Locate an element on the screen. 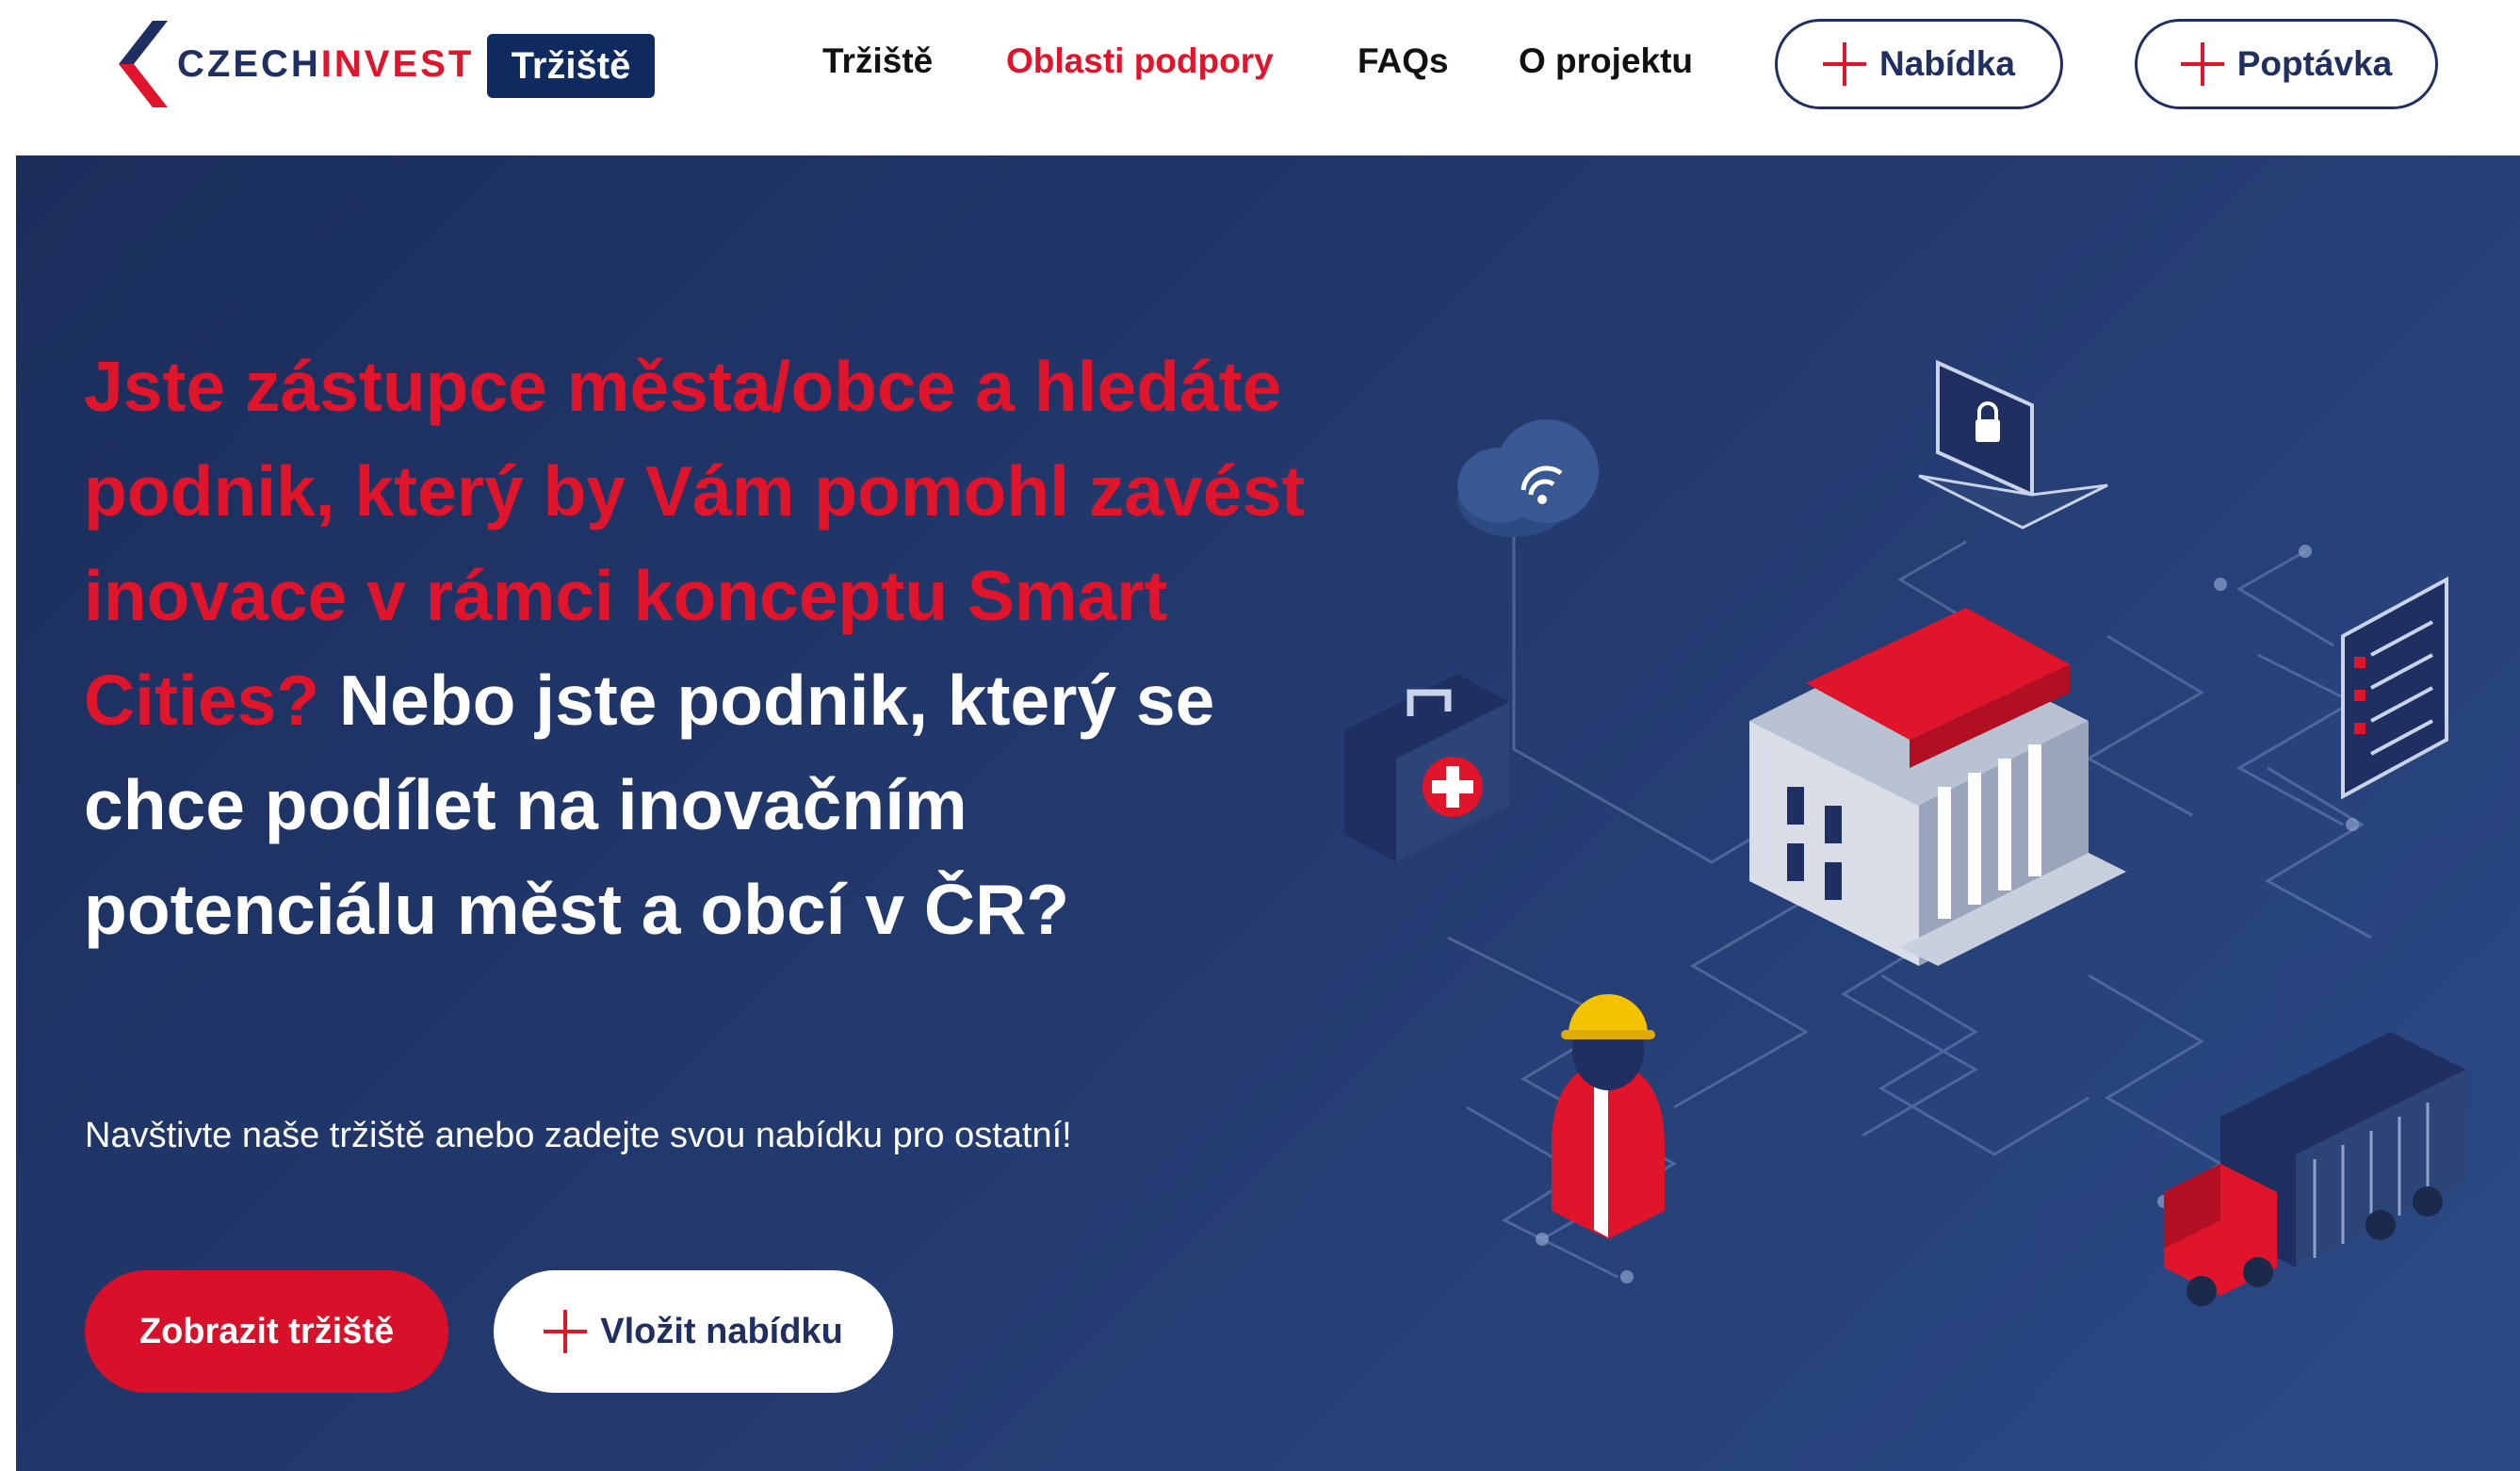  insert-offer-button: Vložit nabídku is located at coordinates (693, 1331).